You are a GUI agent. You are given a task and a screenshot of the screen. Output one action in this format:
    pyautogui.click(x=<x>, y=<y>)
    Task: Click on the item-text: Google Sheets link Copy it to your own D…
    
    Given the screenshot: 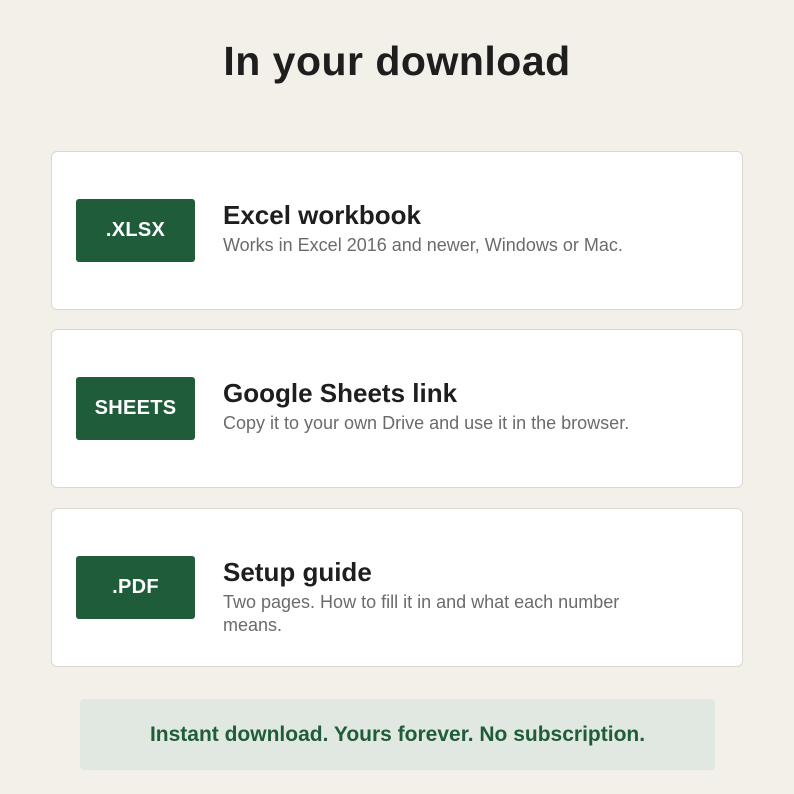 What is the action you would take?
    pyautogui.click(x=473, y=406)
    